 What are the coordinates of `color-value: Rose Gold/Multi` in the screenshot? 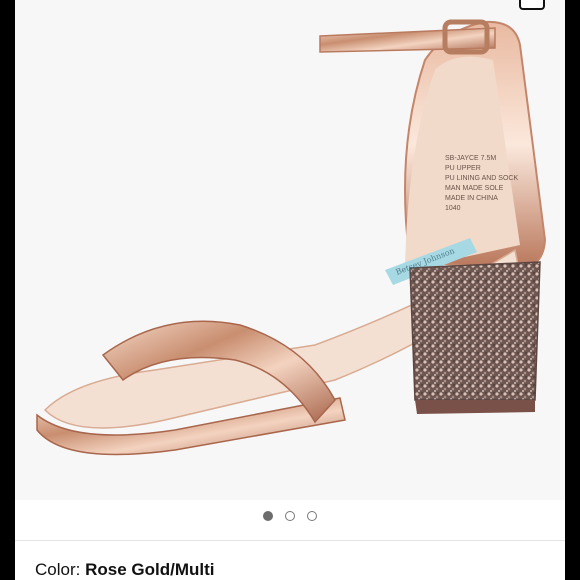 It's located at (150, 569).